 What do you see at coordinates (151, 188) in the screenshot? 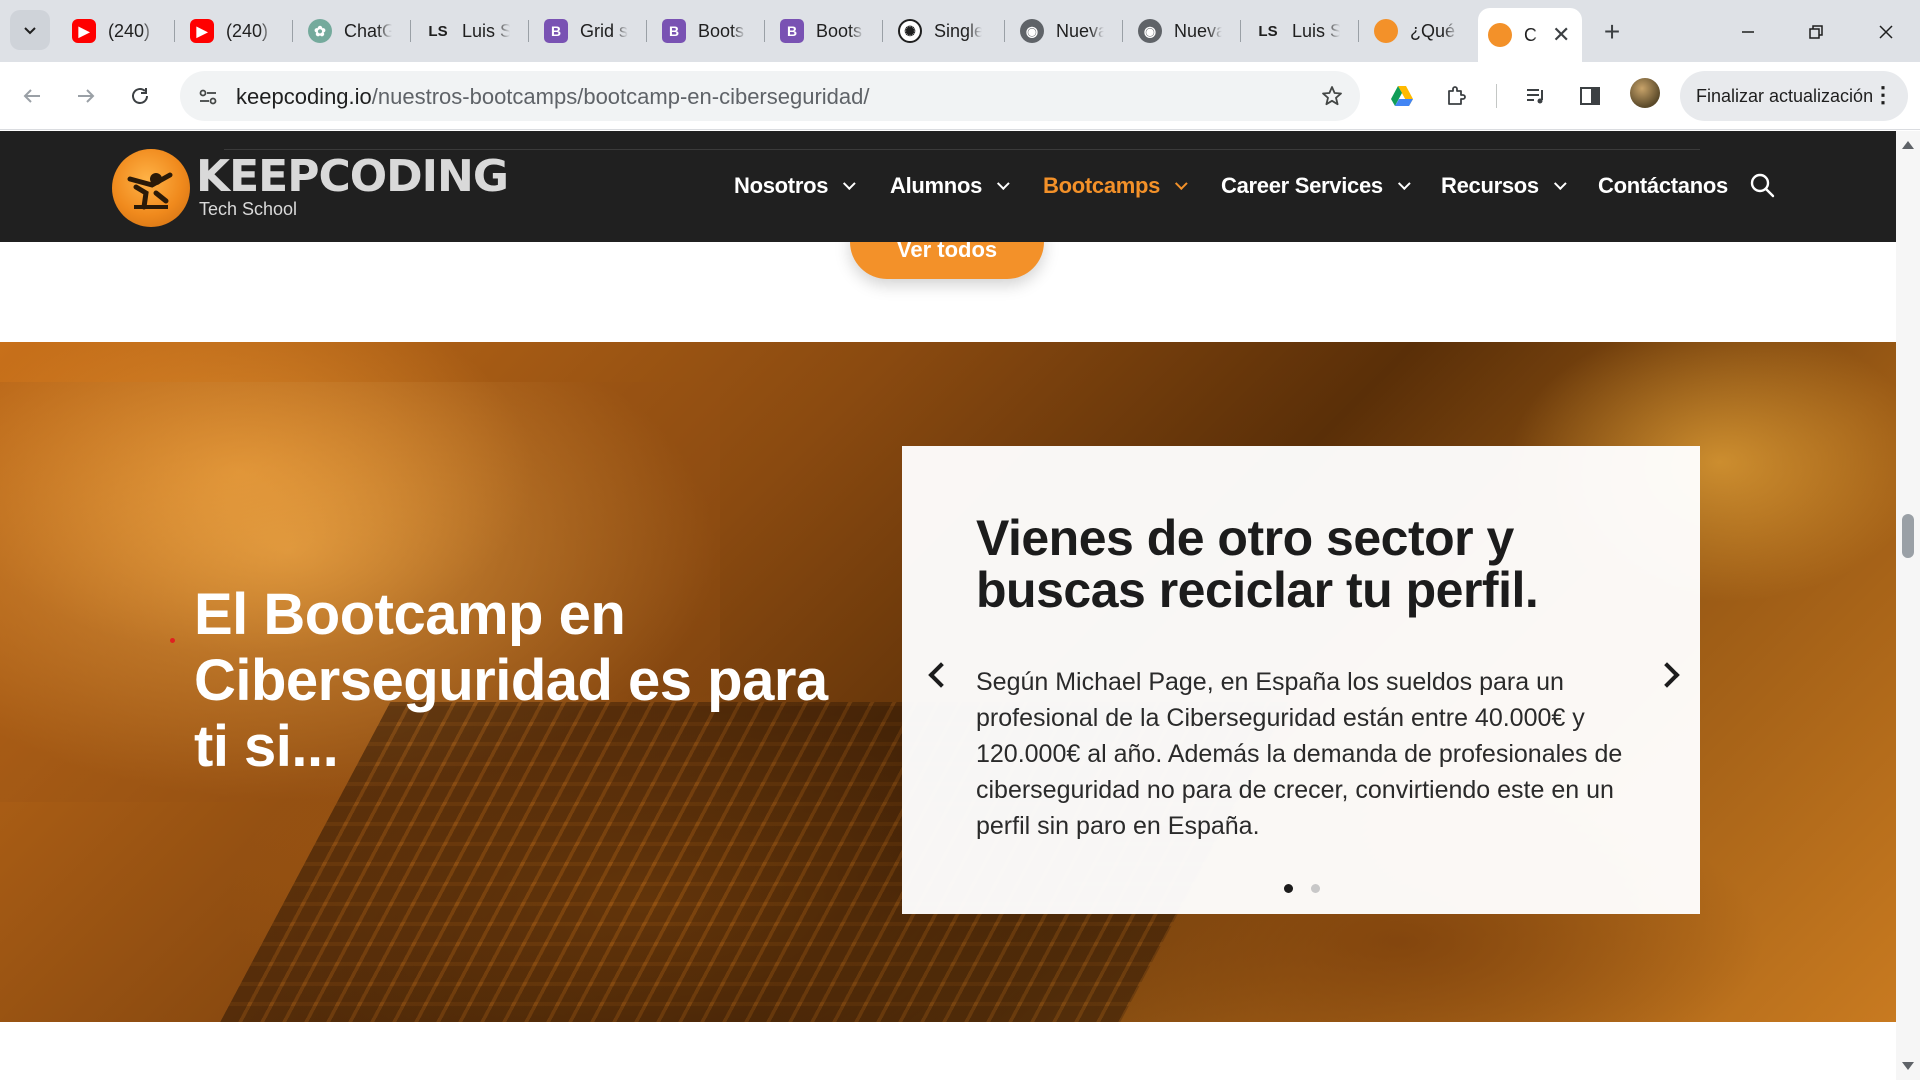
I see `keepcoding-logo-icon` at bounding box center [151, 188].